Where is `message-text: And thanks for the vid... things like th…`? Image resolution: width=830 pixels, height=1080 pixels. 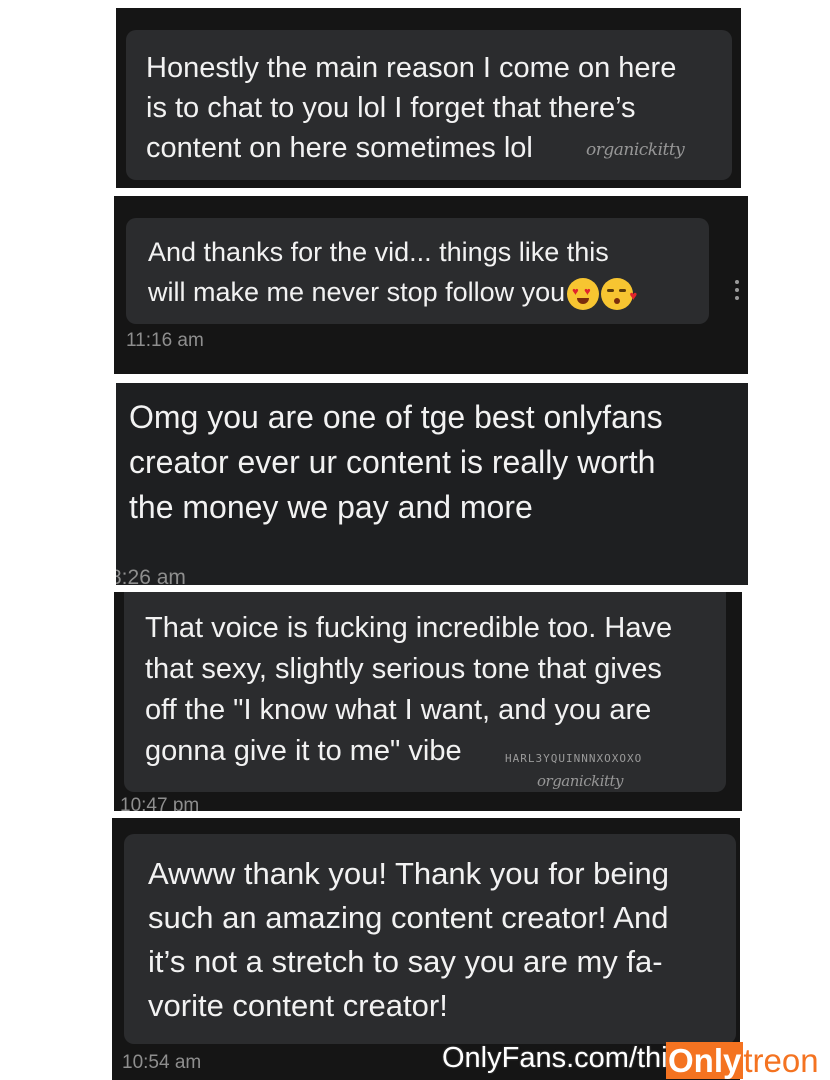
message-text: And thanks for the vid... things like th… is located at coordinates (392, 272).